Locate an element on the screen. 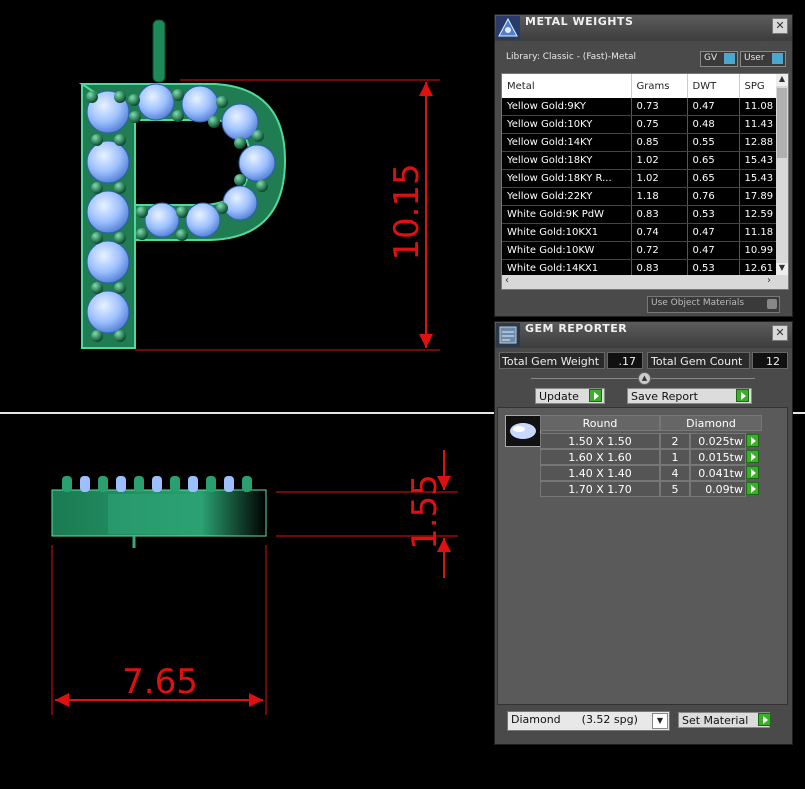 Image resolution: width=805 pixels, height=789 pixels. metal-weights-icon is located at coordinates (508, 28).